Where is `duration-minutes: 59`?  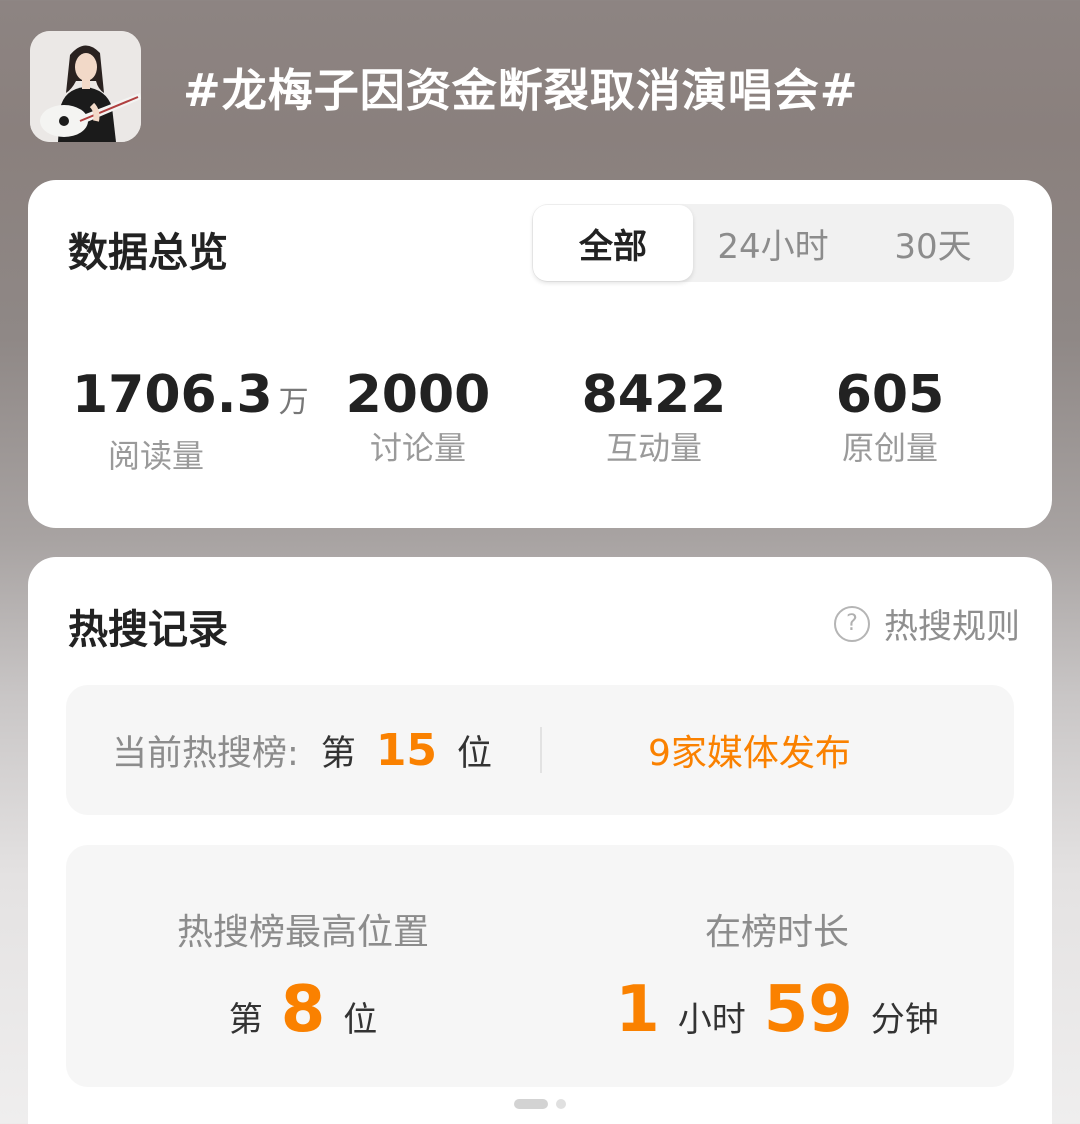
duration-minutes: 59 is located at coordinates (808, 1010).